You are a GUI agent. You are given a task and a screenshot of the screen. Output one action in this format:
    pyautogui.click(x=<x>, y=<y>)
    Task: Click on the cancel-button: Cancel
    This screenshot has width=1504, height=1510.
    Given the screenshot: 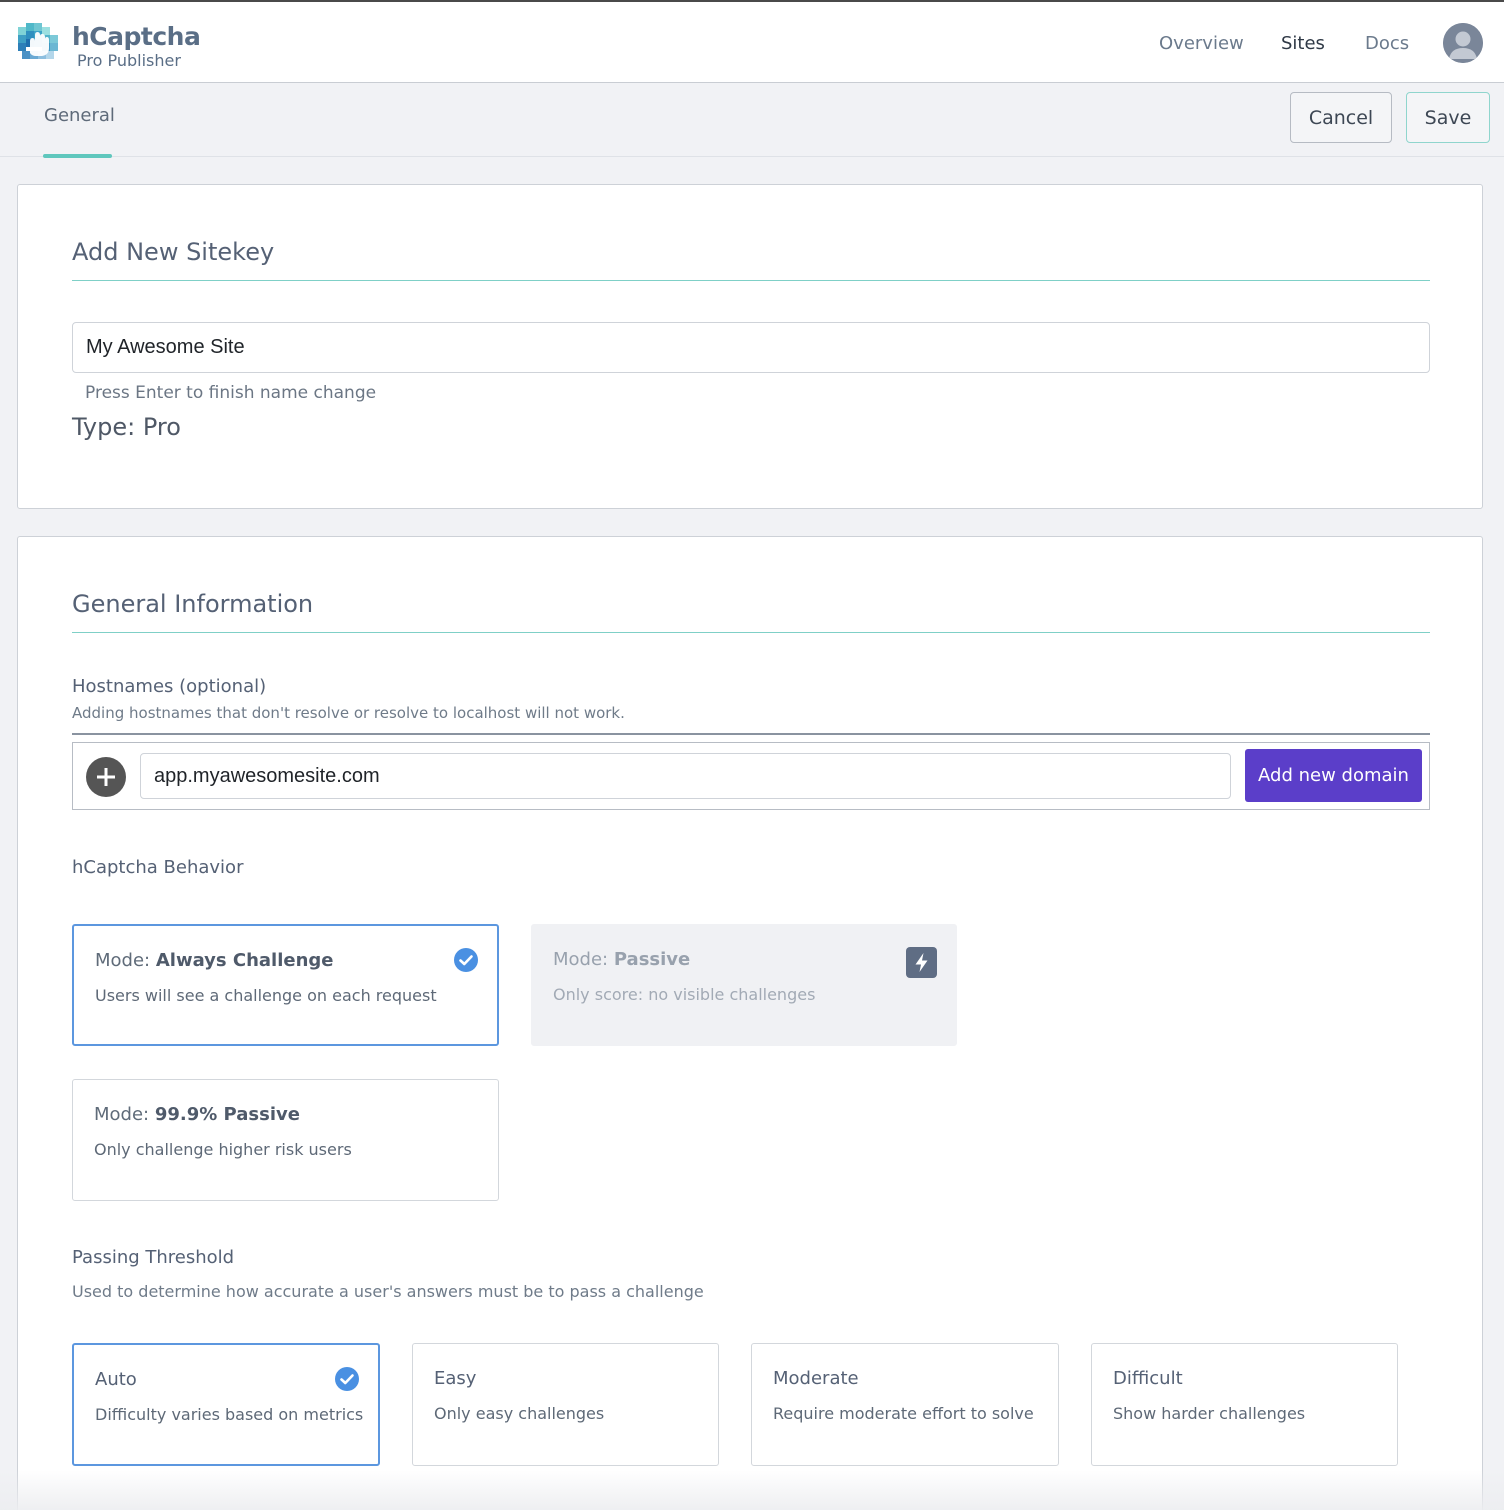 What is the action you would take?
    pyautogui.click(x=1341, y=117)
    